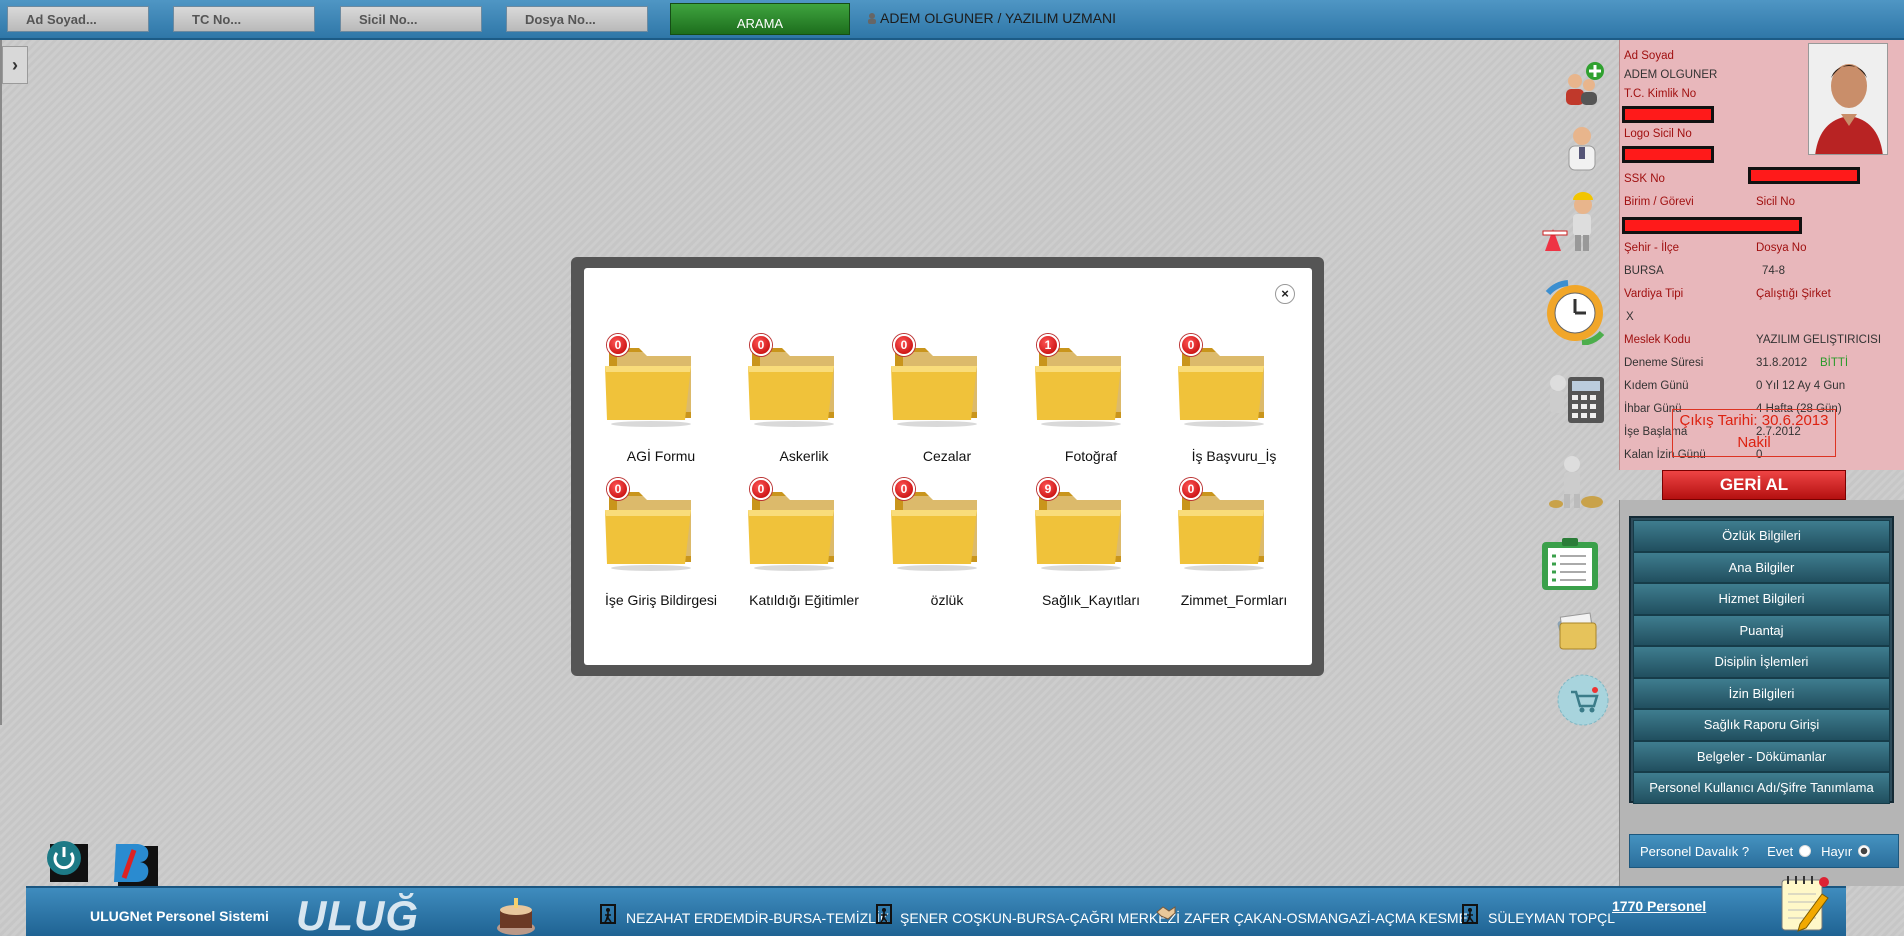  I want to click on meslek-label: Meslek Kodu, so click(1657, 340).